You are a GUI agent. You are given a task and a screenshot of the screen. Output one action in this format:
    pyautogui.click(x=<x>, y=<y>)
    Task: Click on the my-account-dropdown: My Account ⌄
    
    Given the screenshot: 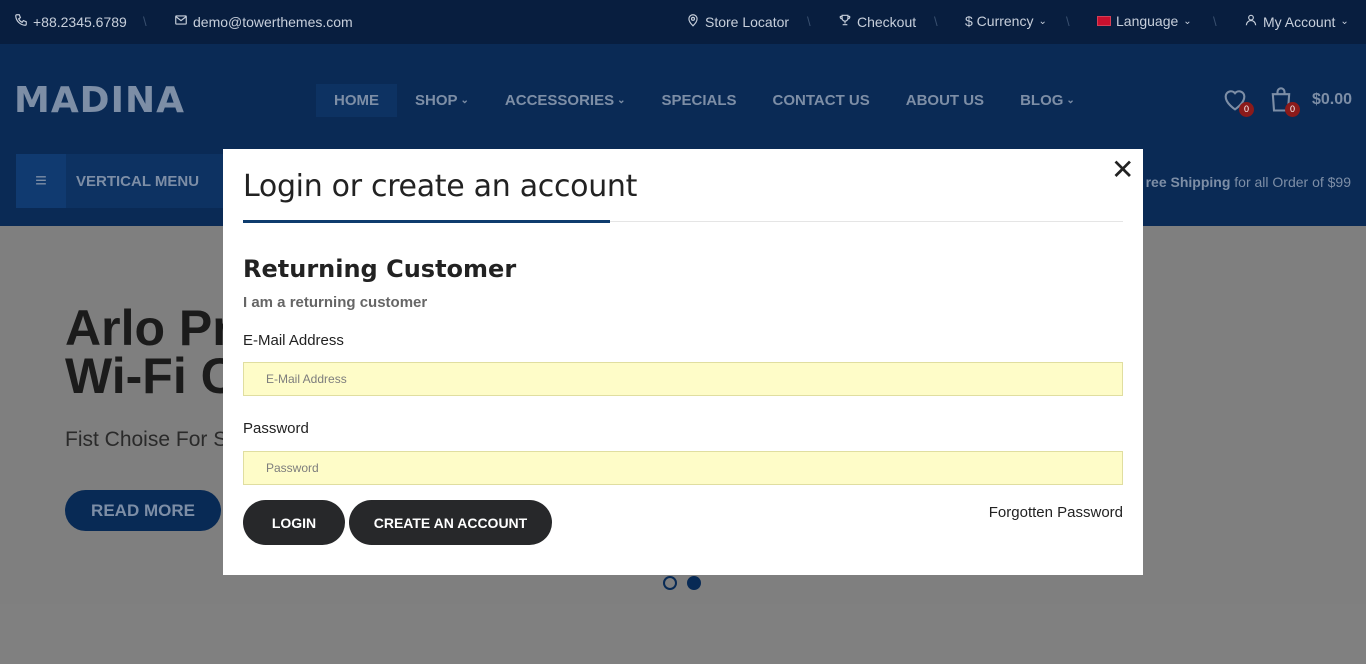 What is the action you would take?
    pyautogui.click(x=1296, y=21)
    